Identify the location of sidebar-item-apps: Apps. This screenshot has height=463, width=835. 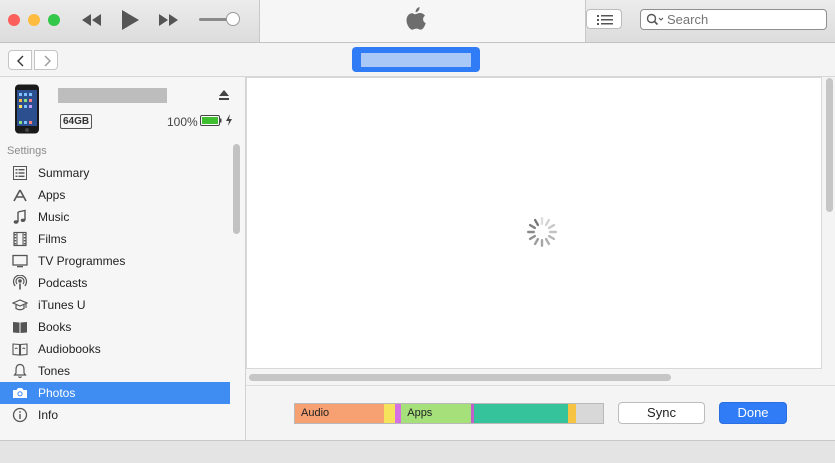
(115, 195).